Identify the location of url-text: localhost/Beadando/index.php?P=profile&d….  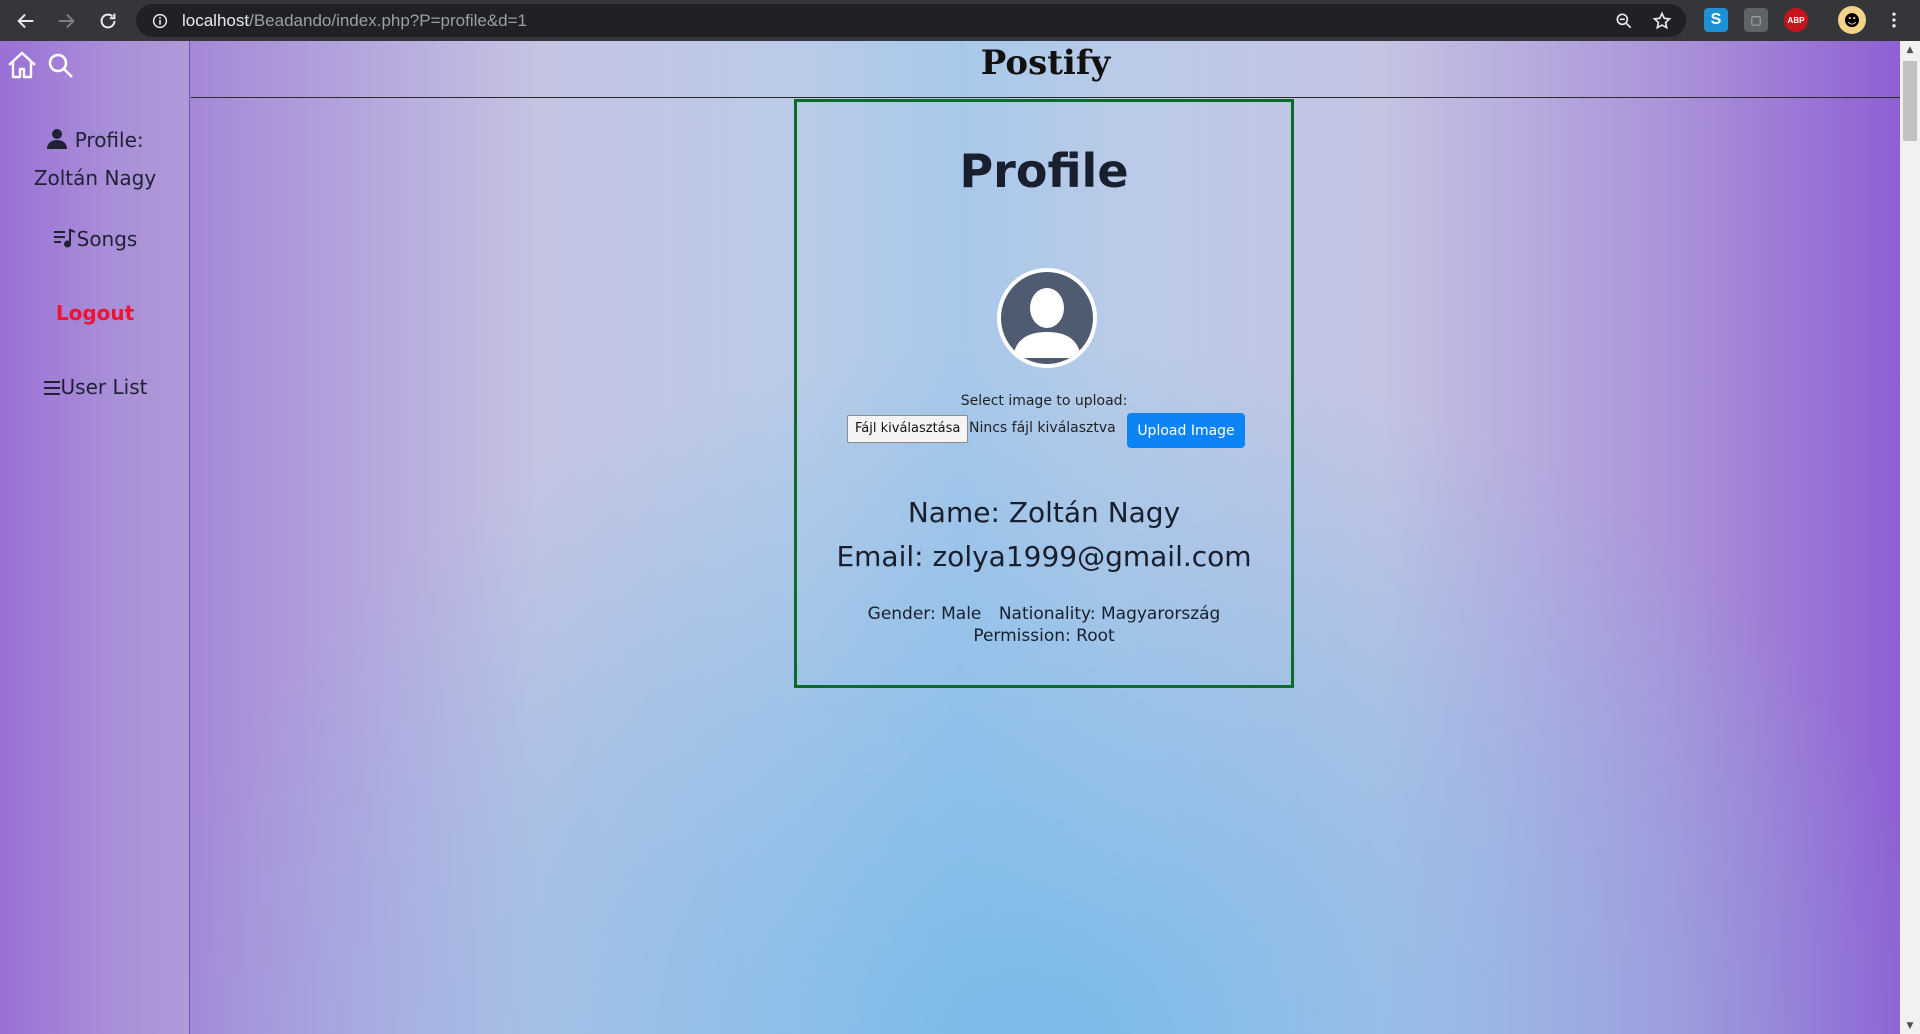
(354, 21).